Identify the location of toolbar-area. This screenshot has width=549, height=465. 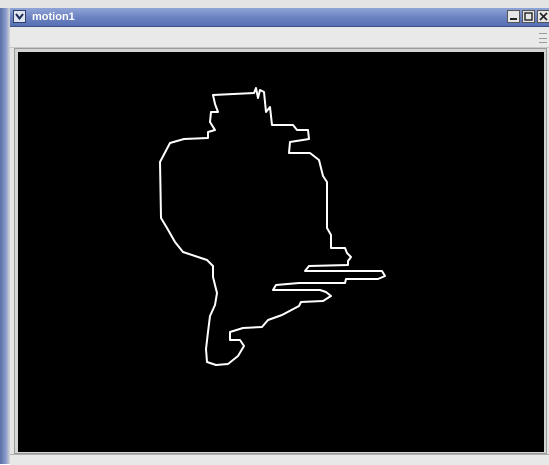
(279, 37).